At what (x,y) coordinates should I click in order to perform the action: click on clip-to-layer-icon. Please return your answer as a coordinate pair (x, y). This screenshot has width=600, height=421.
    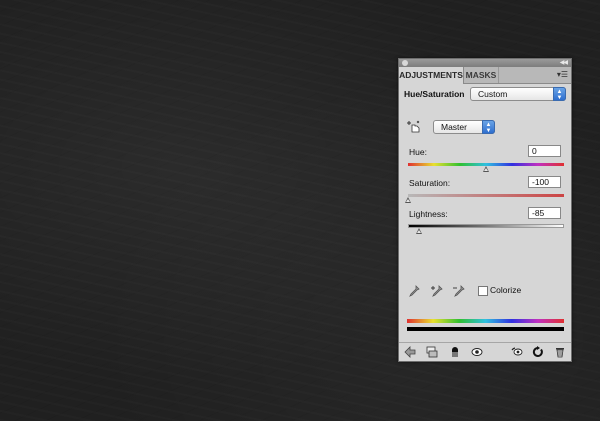
    Looking at the image, I should click on (432, 352).